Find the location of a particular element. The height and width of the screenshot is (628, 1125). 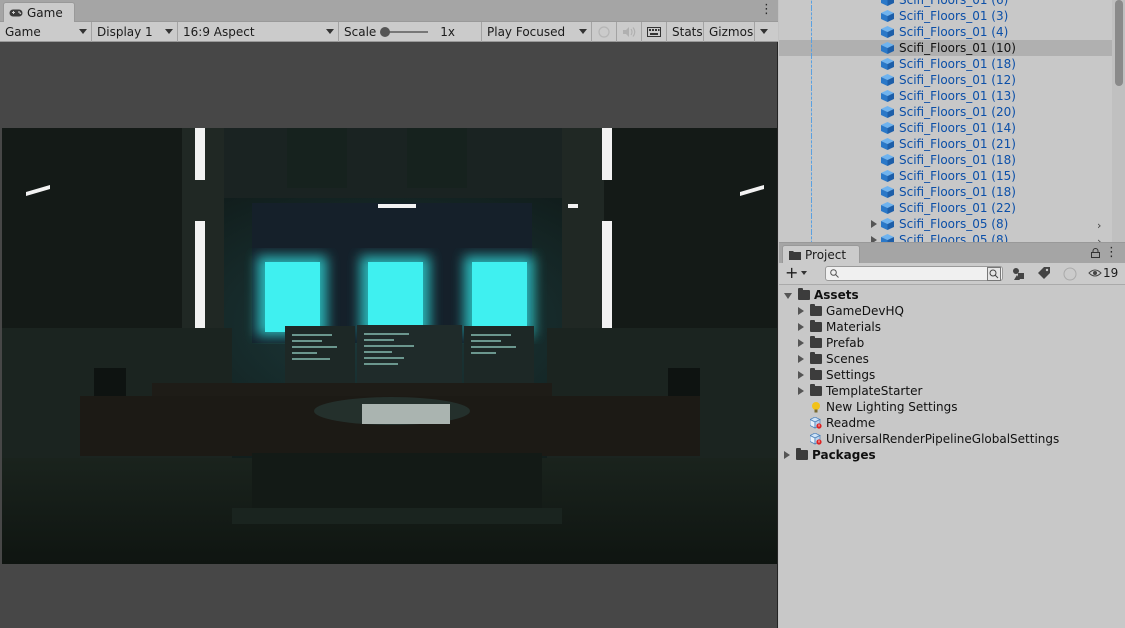

tree-label-assets: Assets is located at coordinates (836, 295).